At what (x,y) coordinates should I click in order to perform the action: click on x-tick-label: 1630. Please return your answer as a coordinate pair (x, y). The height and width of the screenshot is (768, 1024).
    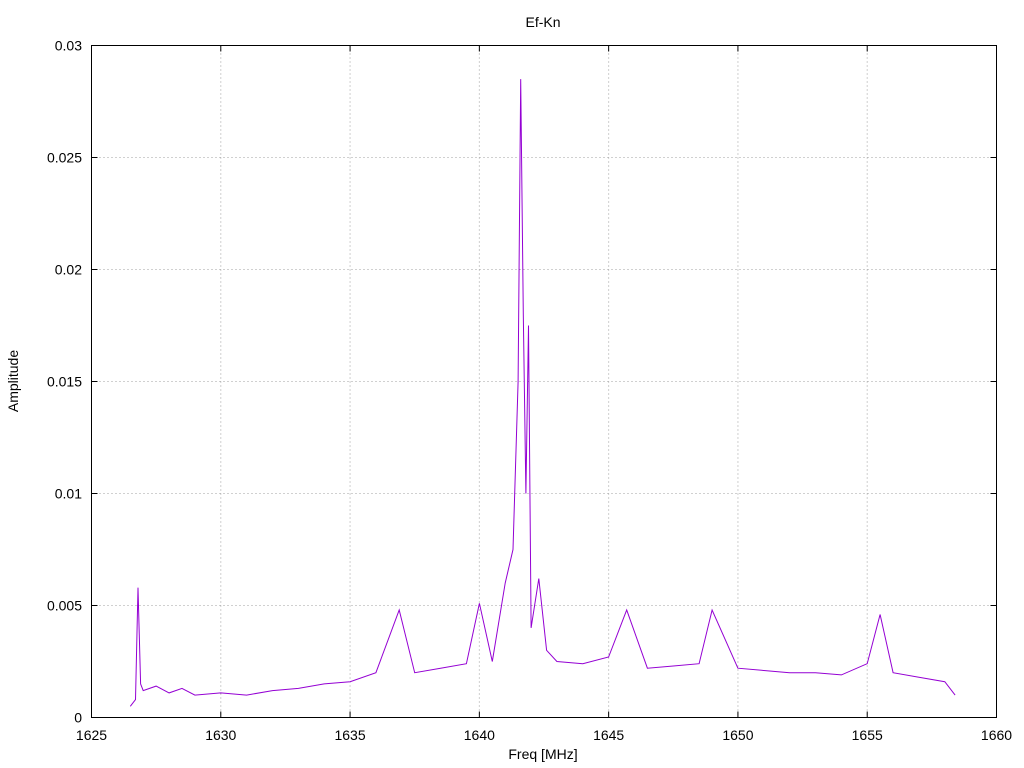
    Looking at the image, I should click on (220, 735).